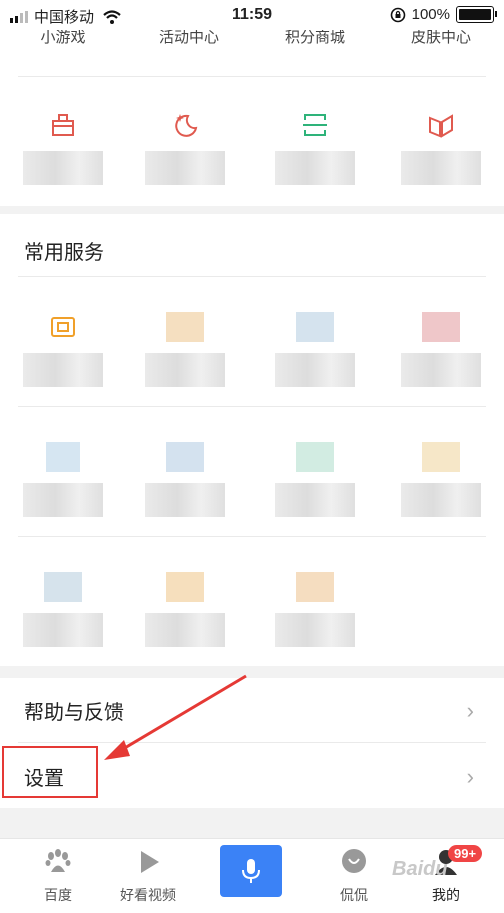 The image size is (504, 913). I want to click on help-feedback-row: 帮助与反馈 ›, so click(252, 710).